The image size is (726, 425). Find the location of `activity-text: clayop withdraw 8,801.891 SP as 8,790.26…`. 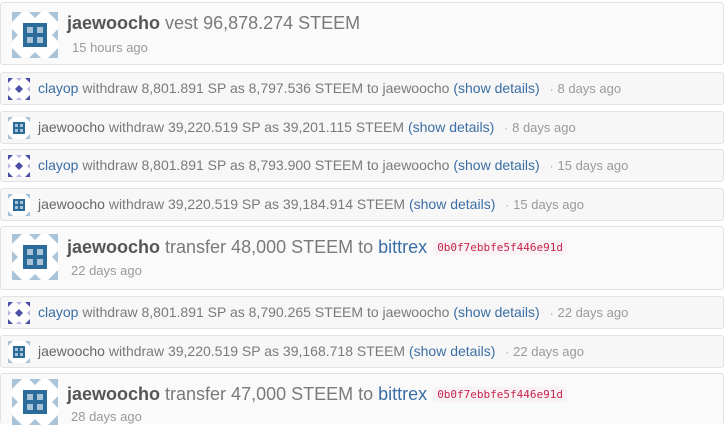

activity-text: clayop withdraw 8,801.891 SP as 8,790.26… is located at coordinates (333, 312).